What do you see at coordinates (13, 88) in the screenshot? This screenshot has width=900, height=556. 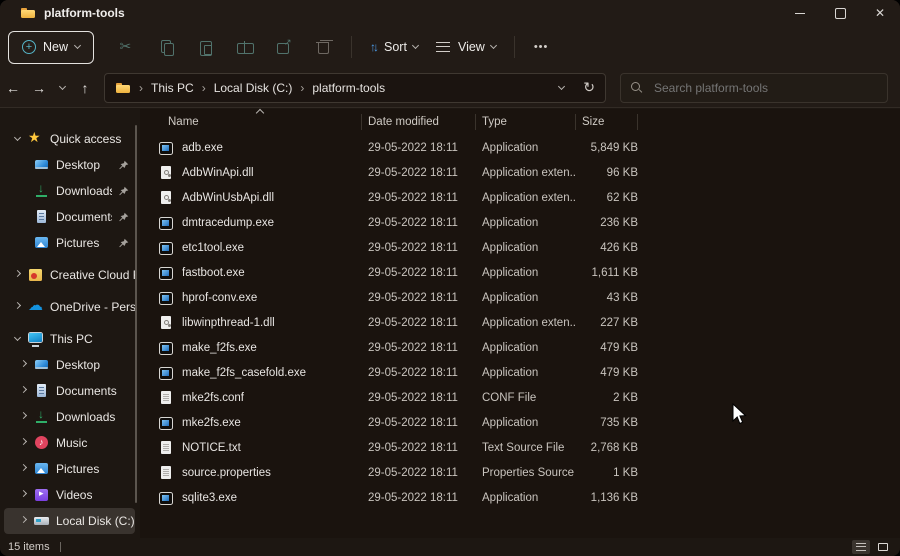 I see `back-button: ←` at bounding box center [13, 88].